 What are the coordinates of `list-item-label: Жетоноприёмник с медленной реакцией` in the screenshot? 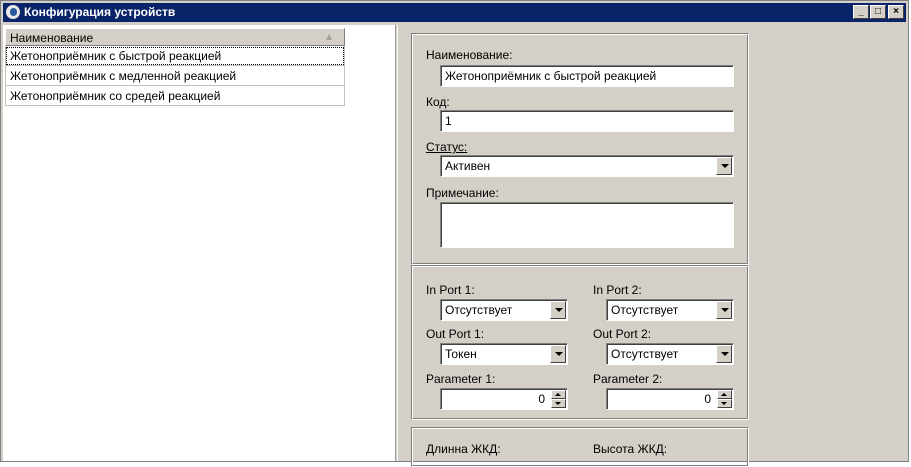 It's located at (123, 76).